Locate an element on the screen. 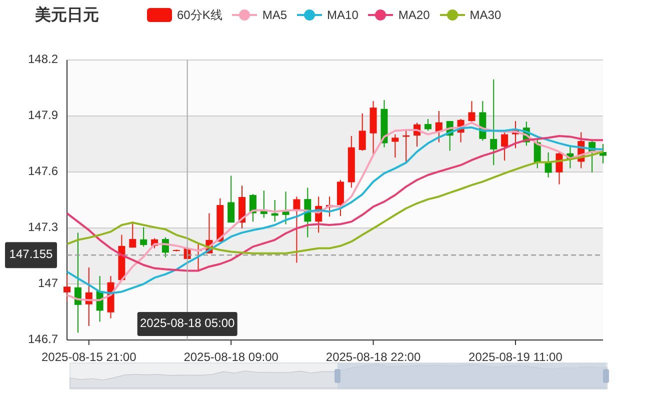 The image size is (670, 400). legend-item: 60分K线 is located at coordinates (184, 15).